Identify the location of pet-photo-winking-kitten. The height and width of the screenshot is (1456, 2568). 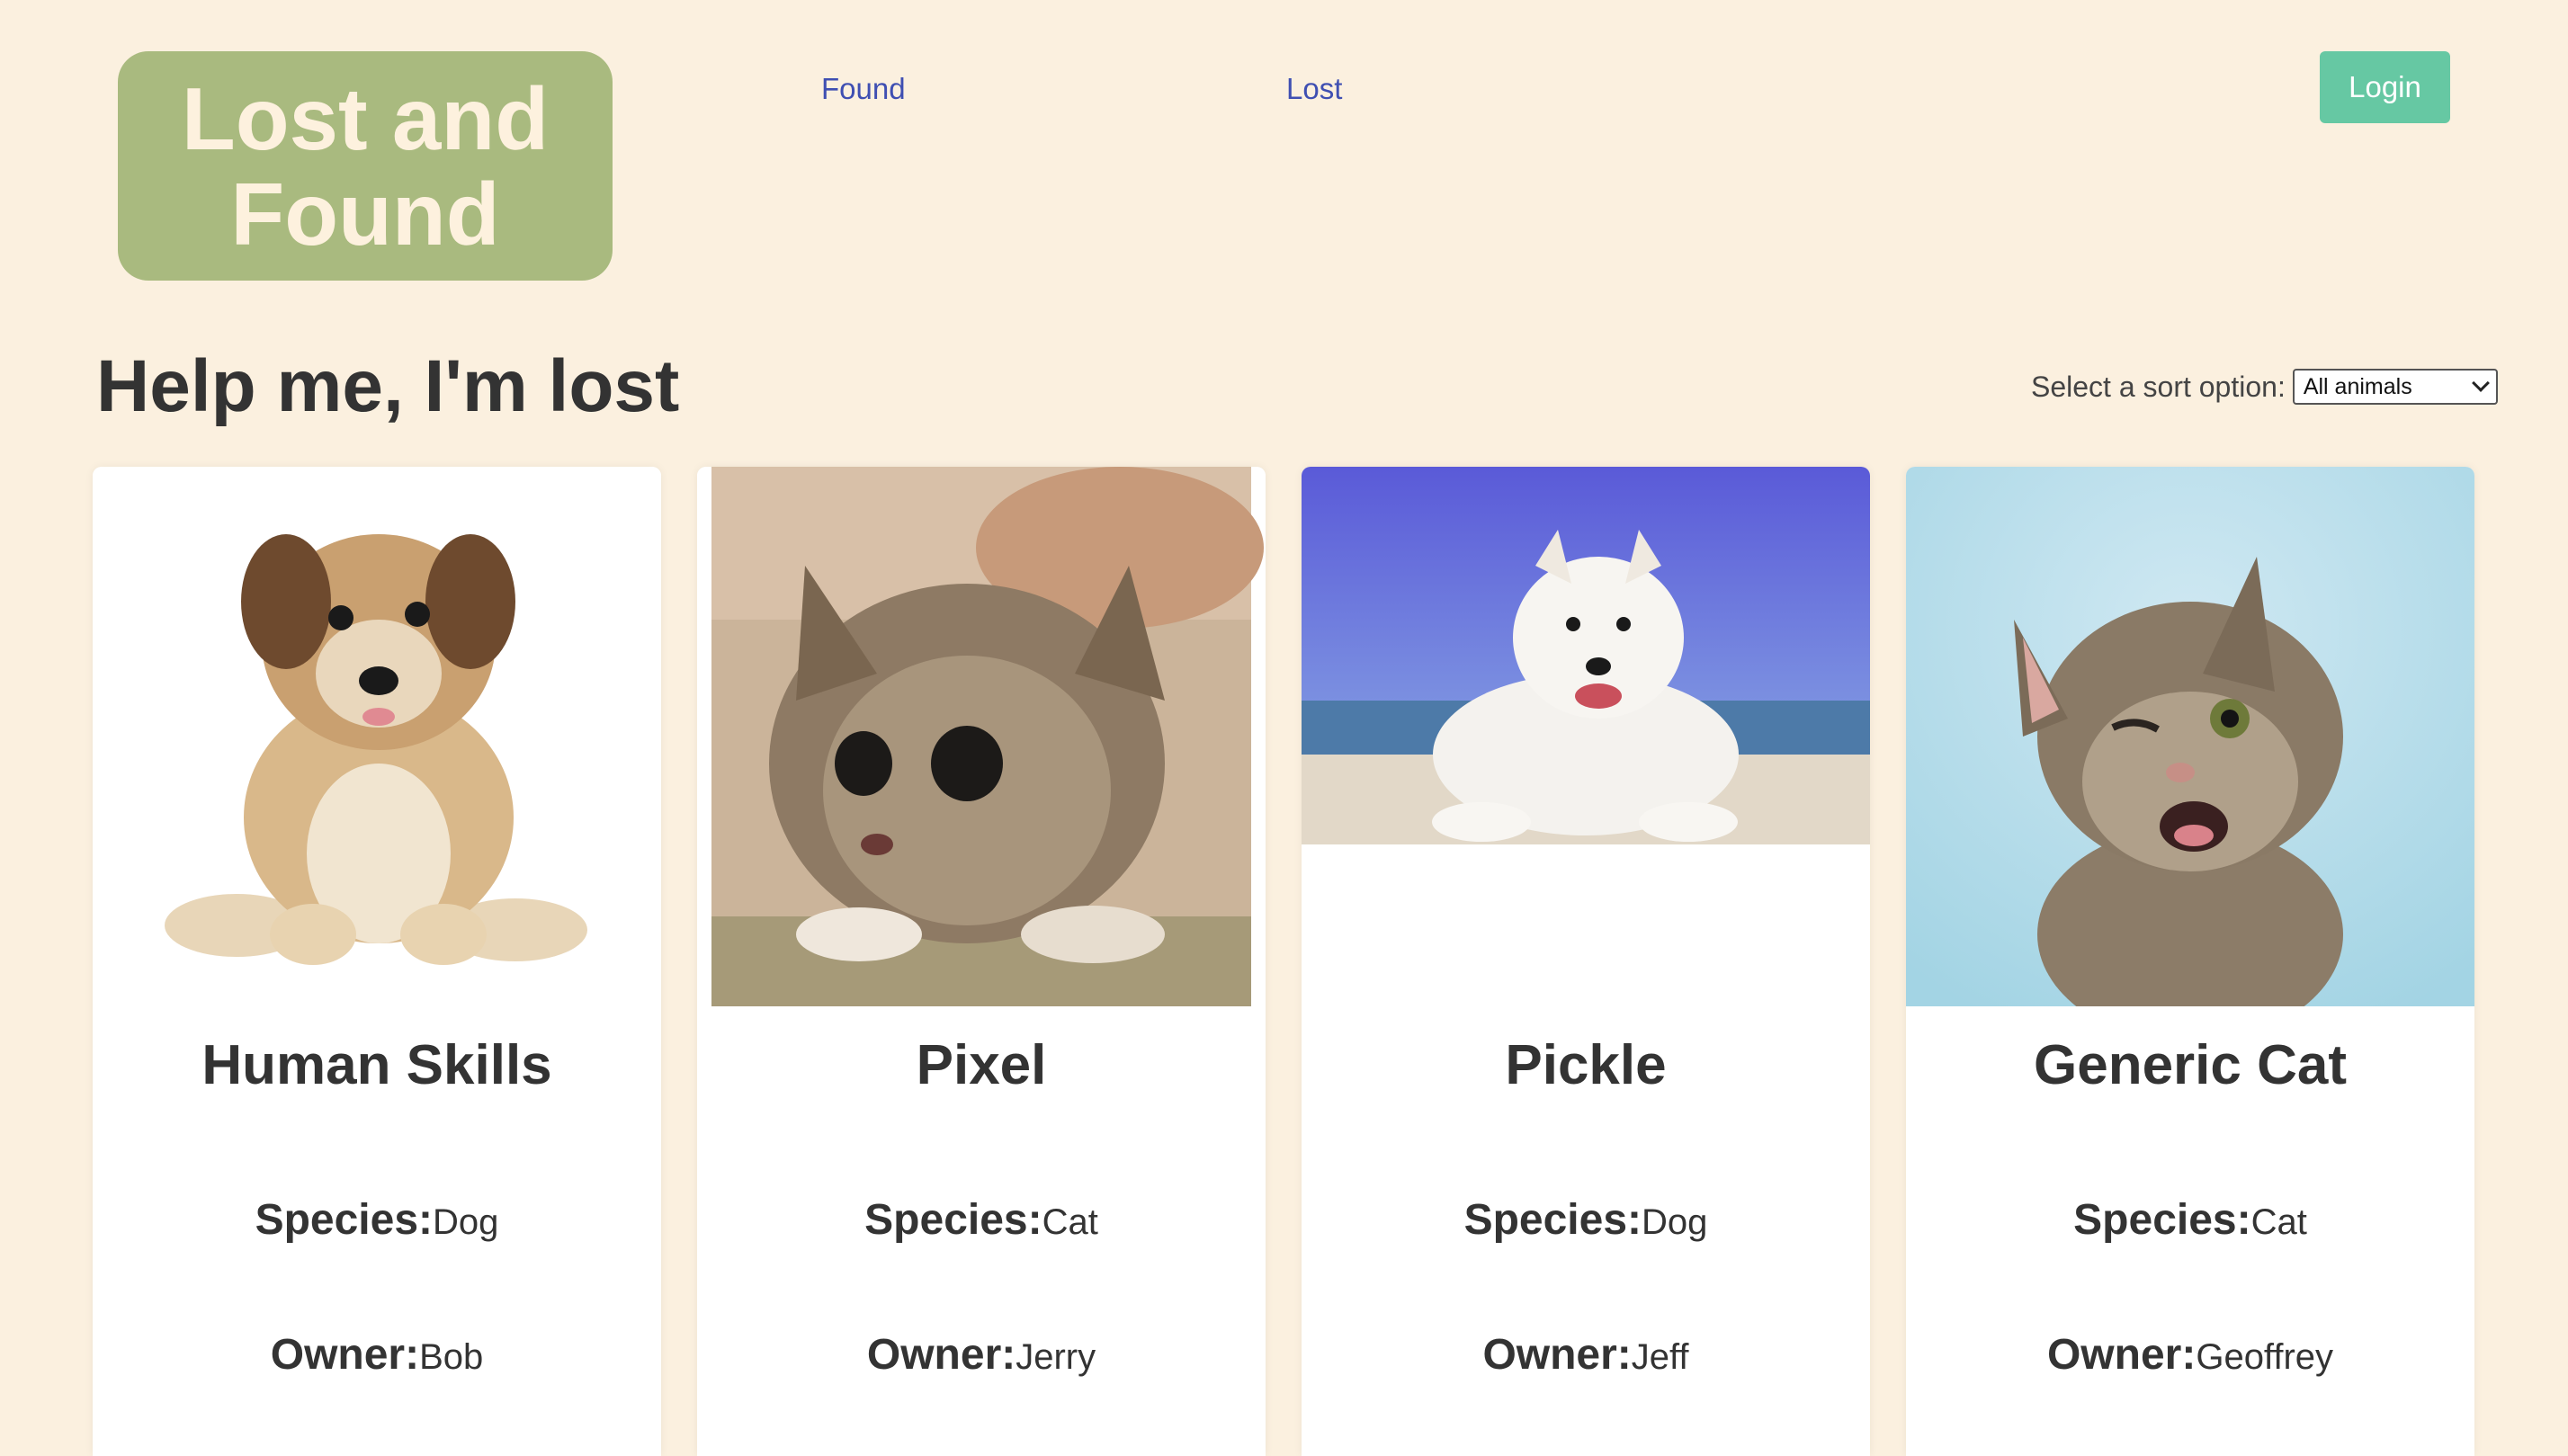
(2190, 737).